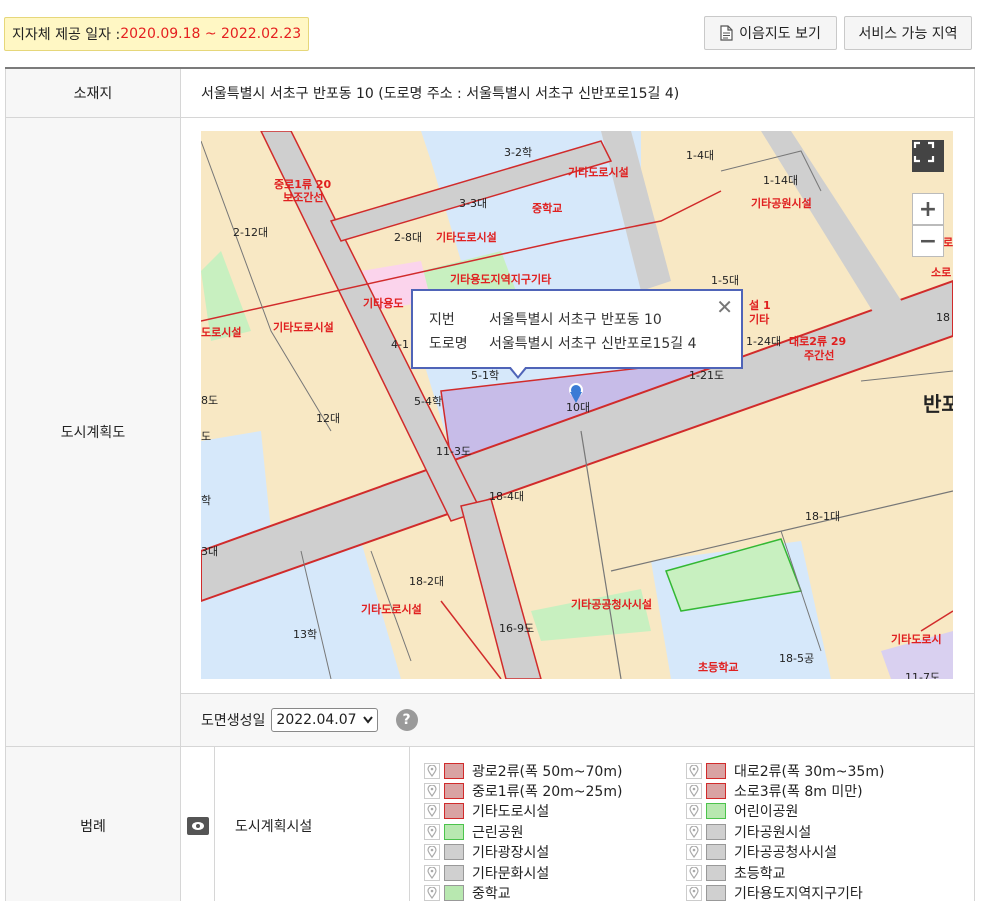 This screenshot has height=901, width=982. I want to click on map-label: 18-2대, so click(426, 581).